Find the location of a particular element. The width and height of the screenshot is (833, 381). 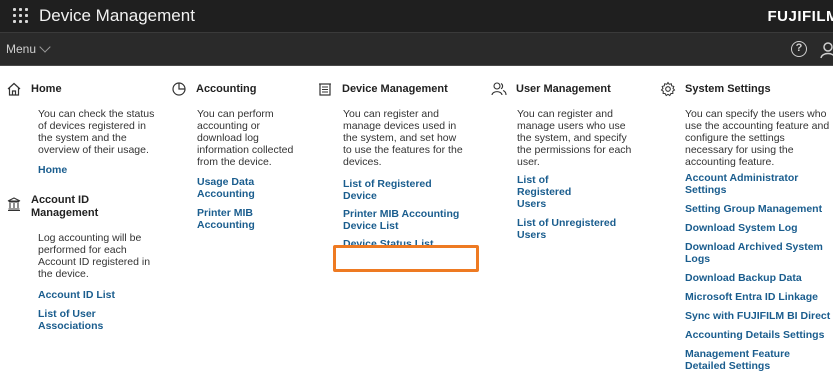

section-header-accounting: Accounting is located at coordinates (236, 89).